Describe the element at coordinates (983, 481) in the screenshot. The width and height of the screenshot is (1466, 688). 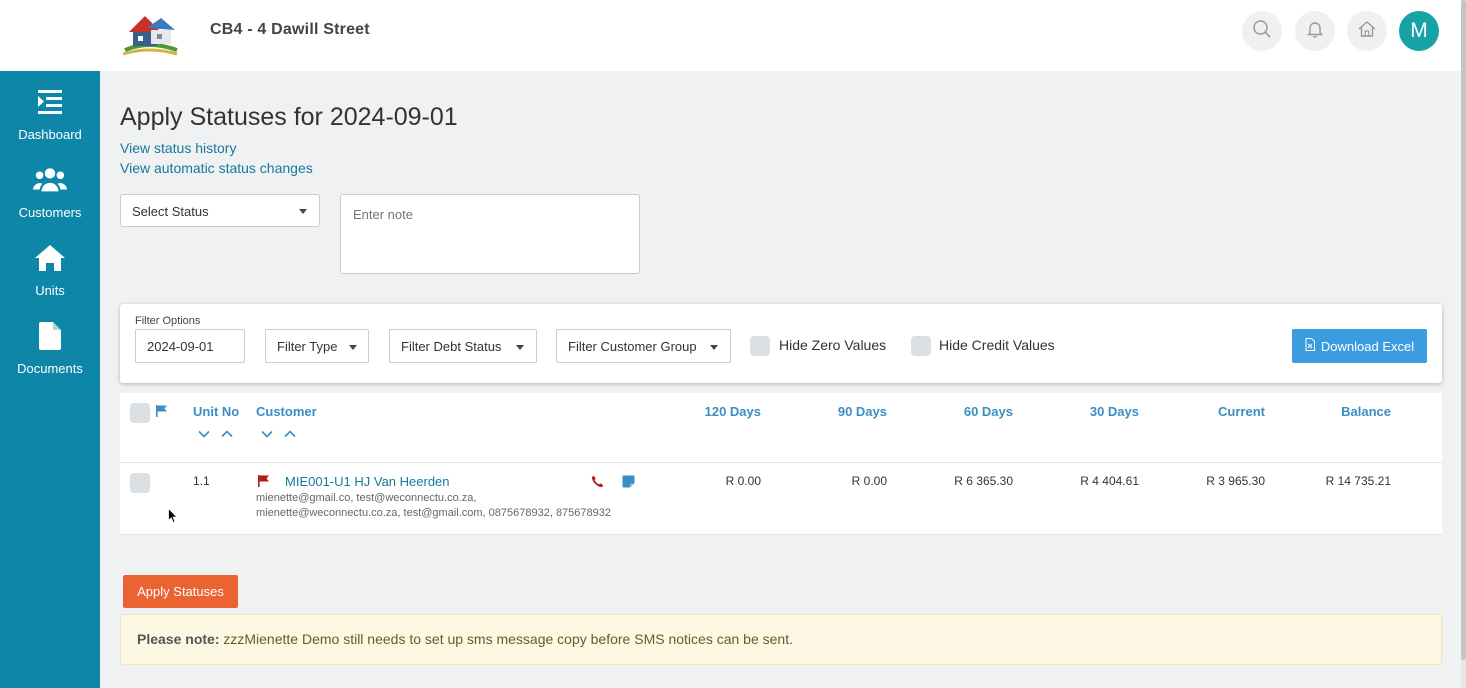
I see `days-60-cell: R 6 365.30` at that location.